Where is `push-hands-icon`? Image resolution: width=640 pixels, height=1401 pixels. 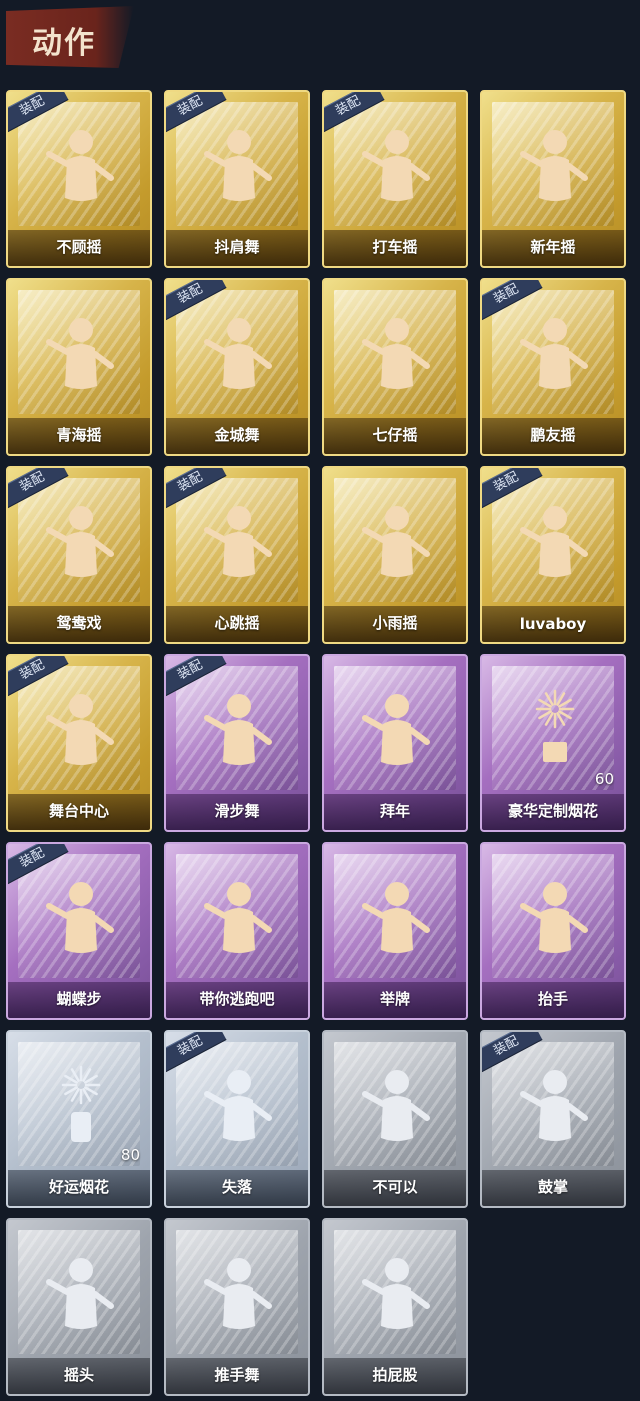
push-hands-icon is located at coordinates (239, 1293).